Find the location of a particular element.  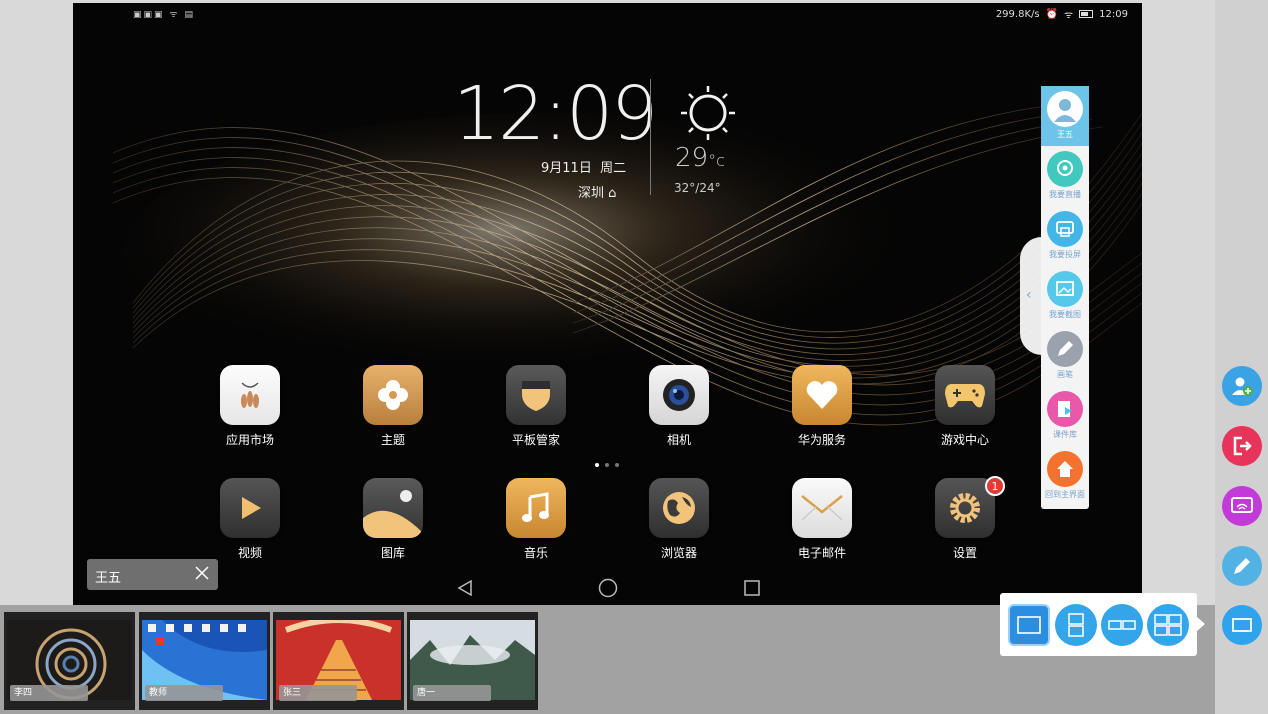

app-game-center: 游戏中心 is located at coordinates (965, 406).